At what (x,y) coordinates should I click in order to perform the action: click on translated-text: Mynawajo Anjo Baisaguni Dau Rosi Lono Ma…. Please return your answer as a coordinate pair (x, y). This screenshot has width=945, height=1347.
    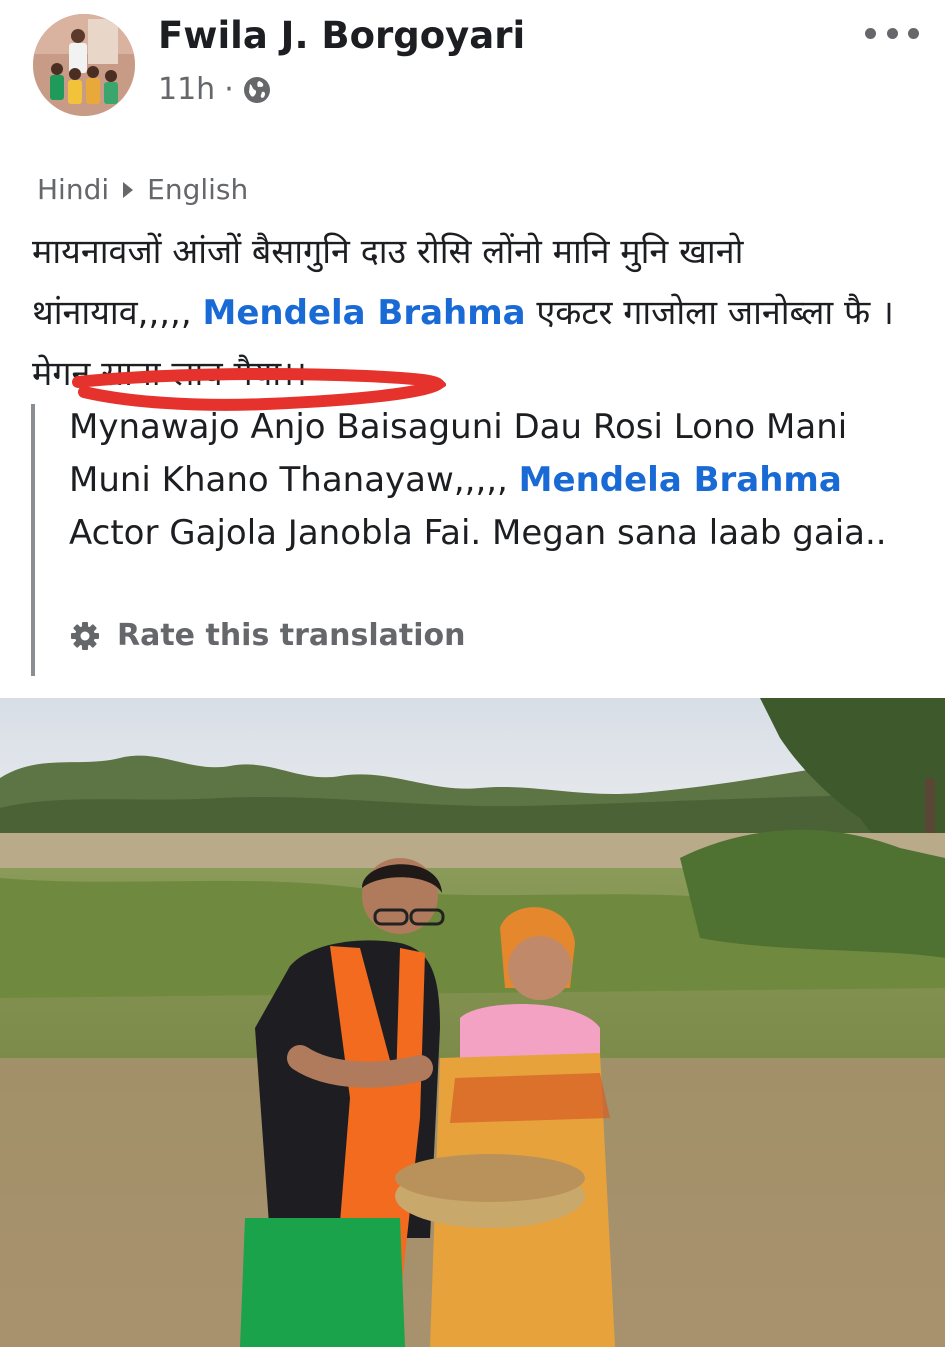
    Looking at the image, I should click on (494, 480).